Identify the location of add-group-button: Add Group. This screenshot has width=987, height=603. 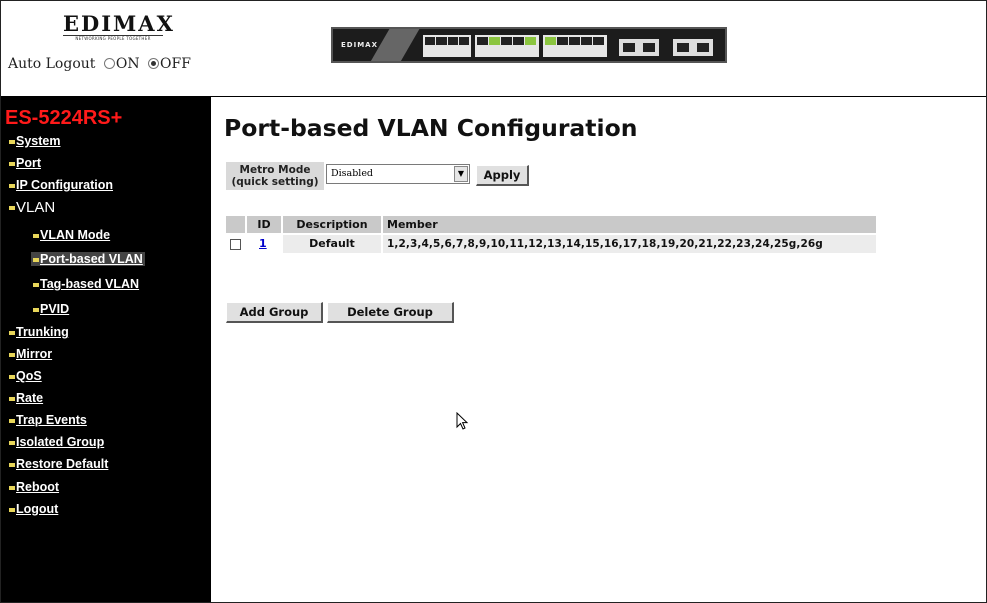
(274, 312).